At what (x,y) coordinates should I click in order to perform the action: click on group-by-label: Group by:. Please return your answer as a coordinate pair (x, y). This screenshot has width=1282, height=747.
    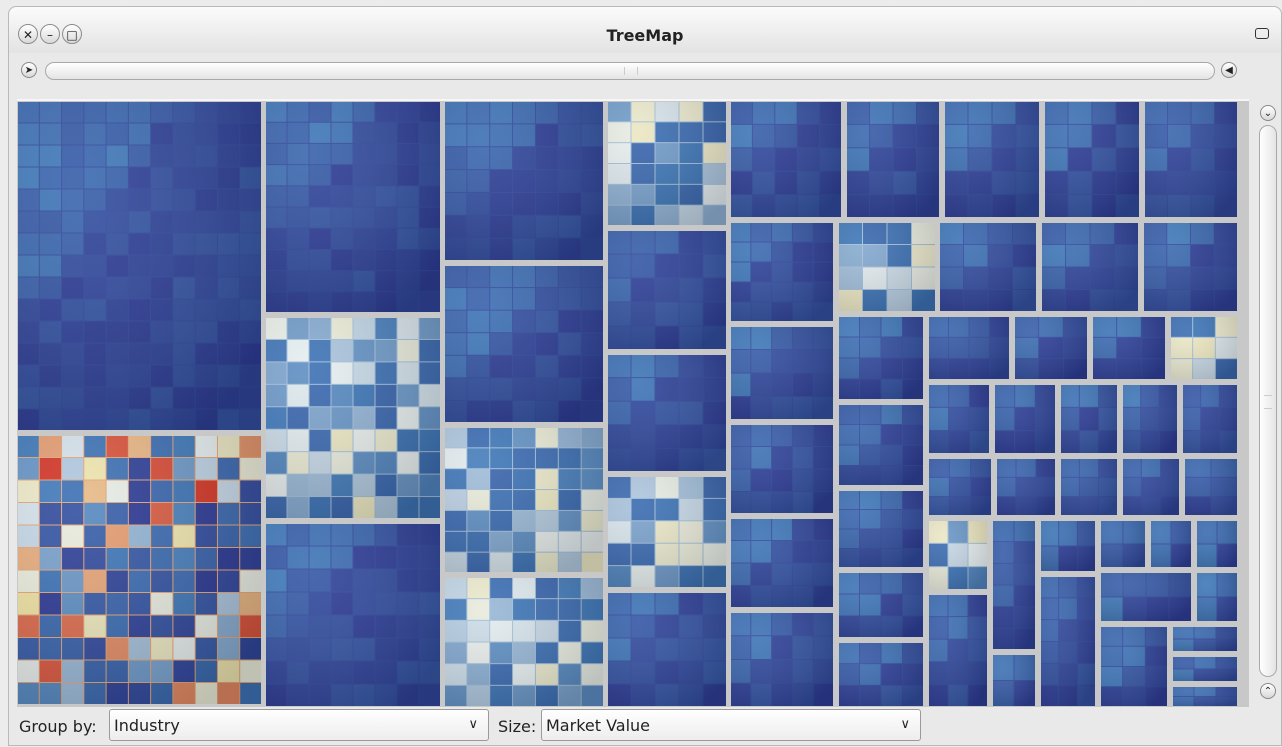
    Looking at the image, I should click on (58, 726).